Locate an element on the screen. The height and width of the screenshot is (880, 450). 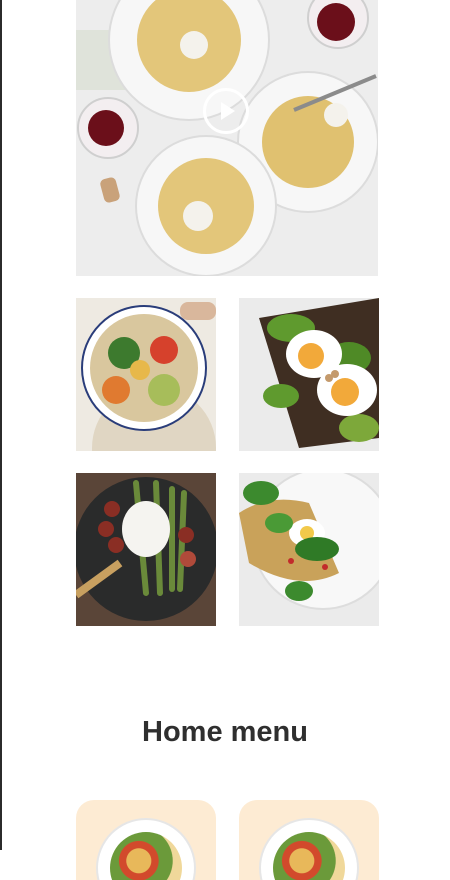
avocado-toast-illustration is located at coordinates (309, 374).